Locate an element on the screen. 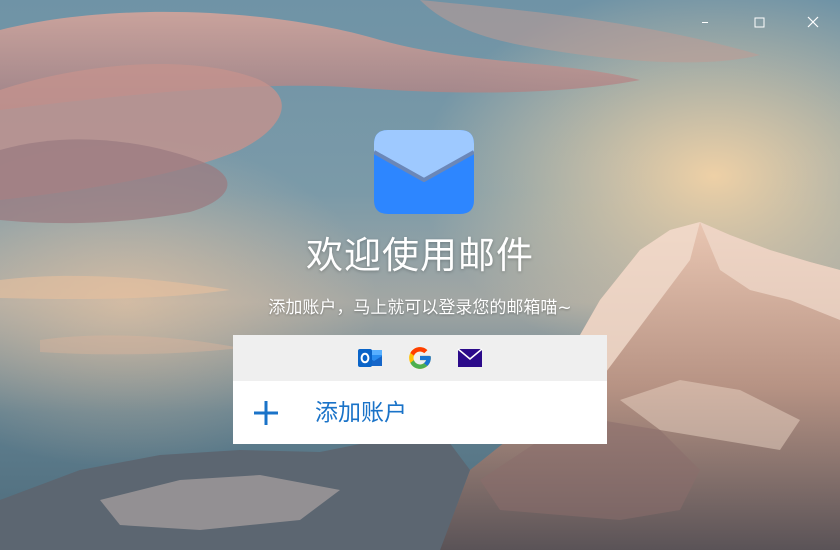 This screenshot has width=840, height=550. provider-bar is located at coordinates (420, 358).